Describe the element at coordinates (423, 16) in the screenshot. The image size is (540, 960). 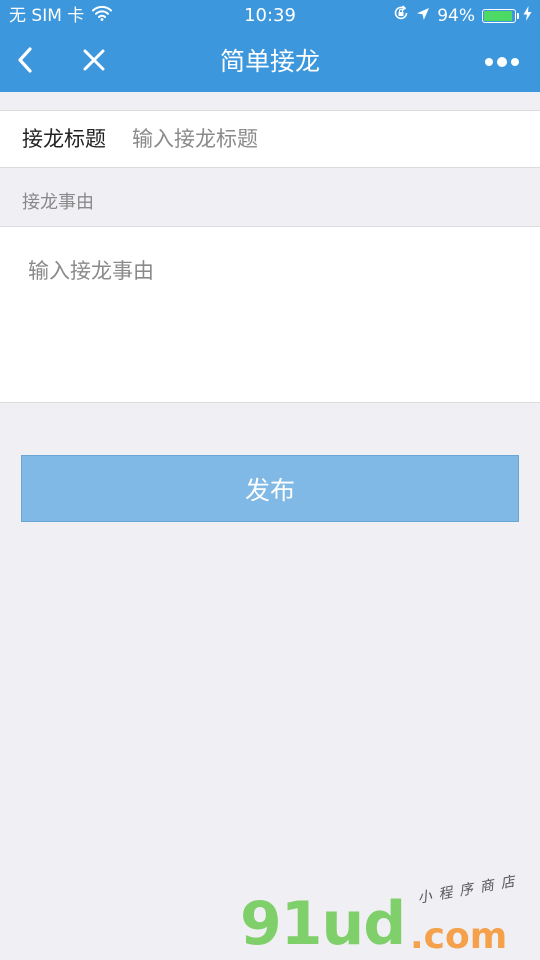
I see `location-arrow-icon` at that location.